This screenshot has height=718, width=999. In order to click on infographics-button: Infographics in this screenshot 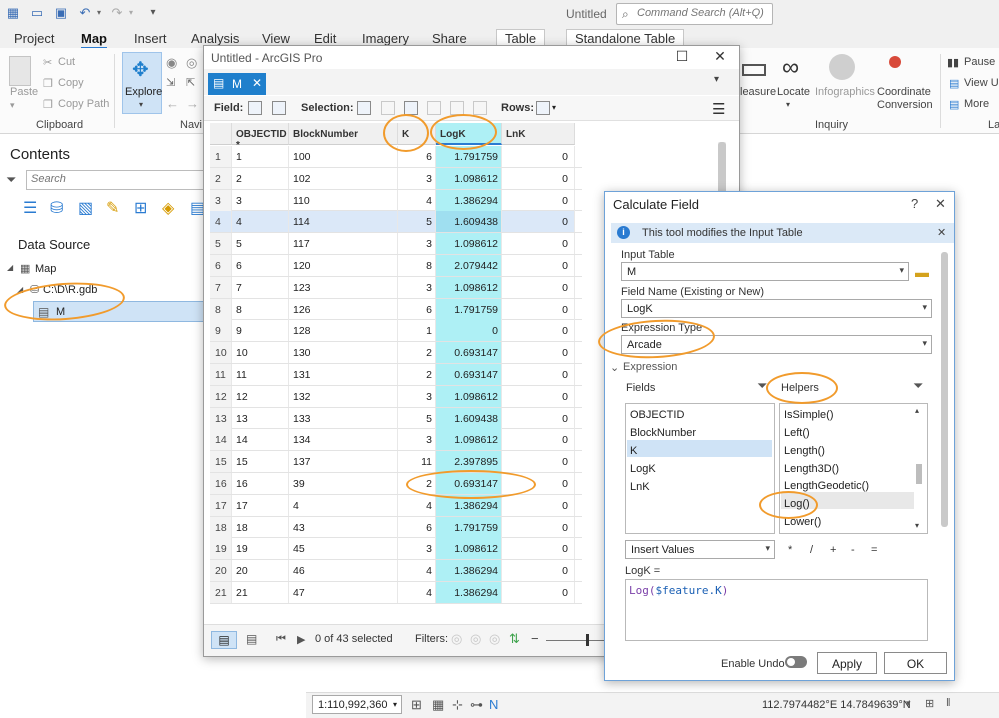, I will do `click(845, 92)`.